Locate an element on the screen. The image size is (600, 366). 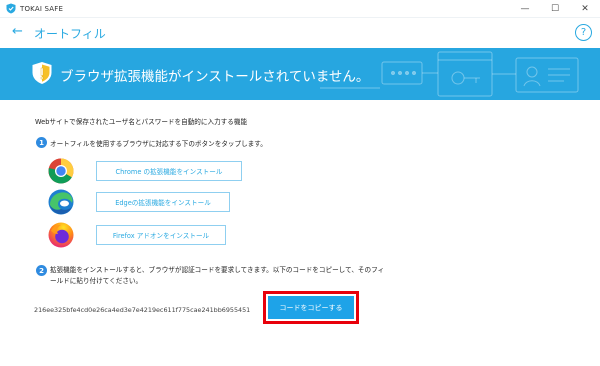
window-controls: — ☐ ✕ is located at coordinates (555, 9).